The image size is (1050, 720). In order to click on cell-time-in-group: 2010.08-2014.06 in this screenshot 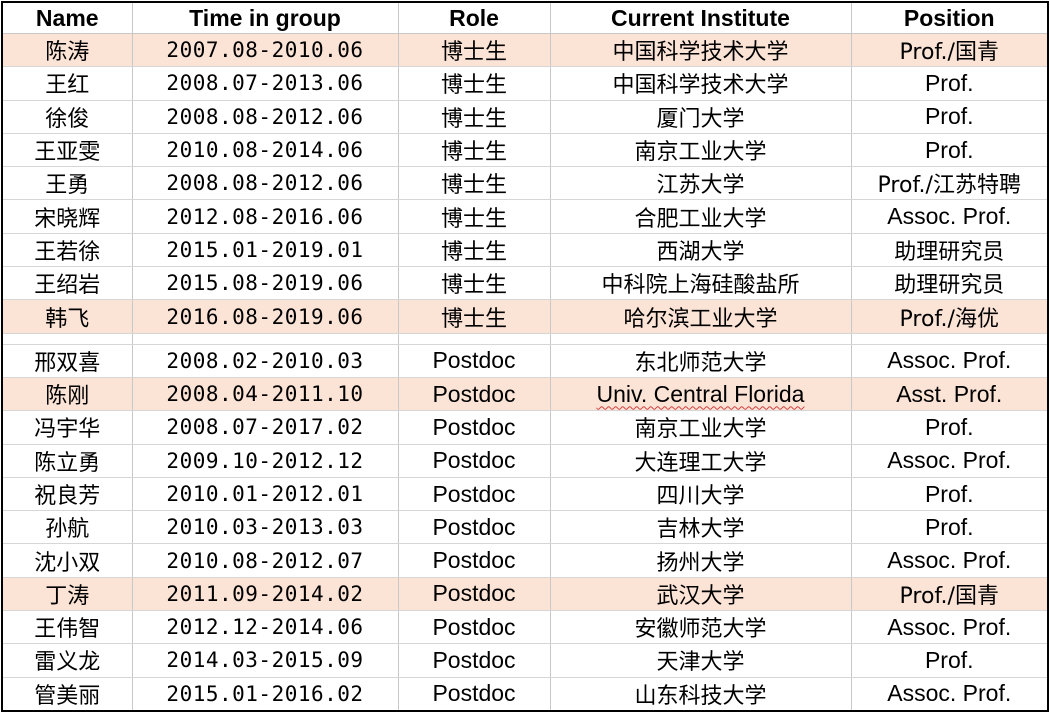, I will do `click(265, 150)`.